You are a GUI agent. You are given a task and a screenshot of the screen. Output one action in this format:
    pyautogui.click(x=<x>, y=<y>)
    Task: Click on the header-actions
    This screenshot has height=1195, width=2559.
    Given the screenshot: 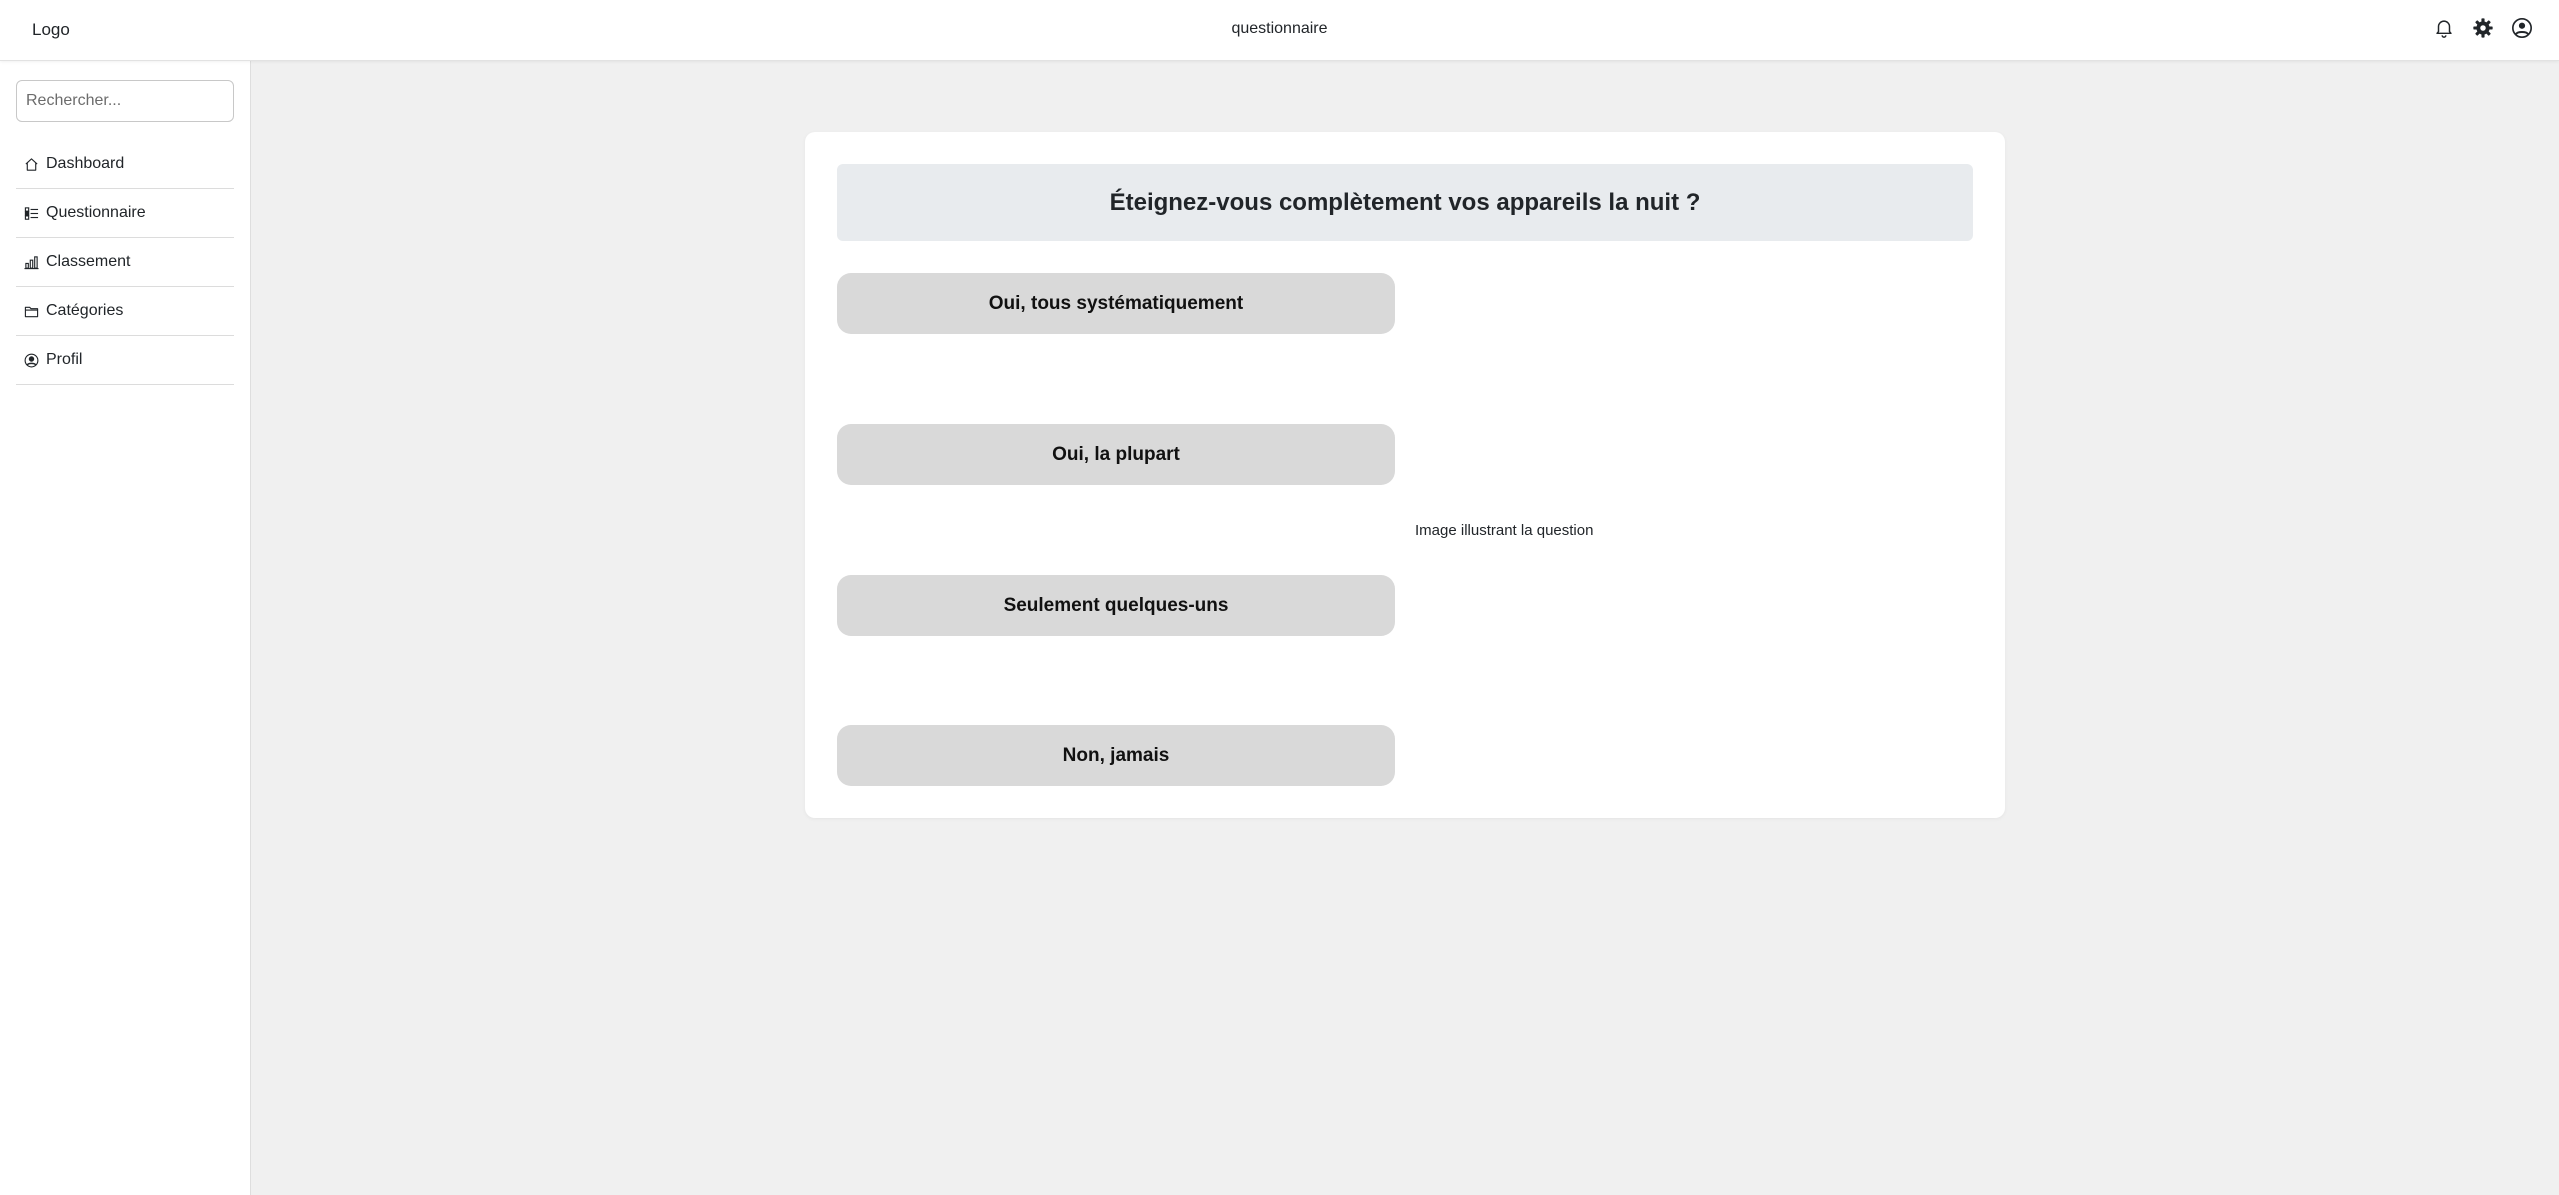 What is the action you would take?
    pyautogui.click(x=2483, y=28)
    